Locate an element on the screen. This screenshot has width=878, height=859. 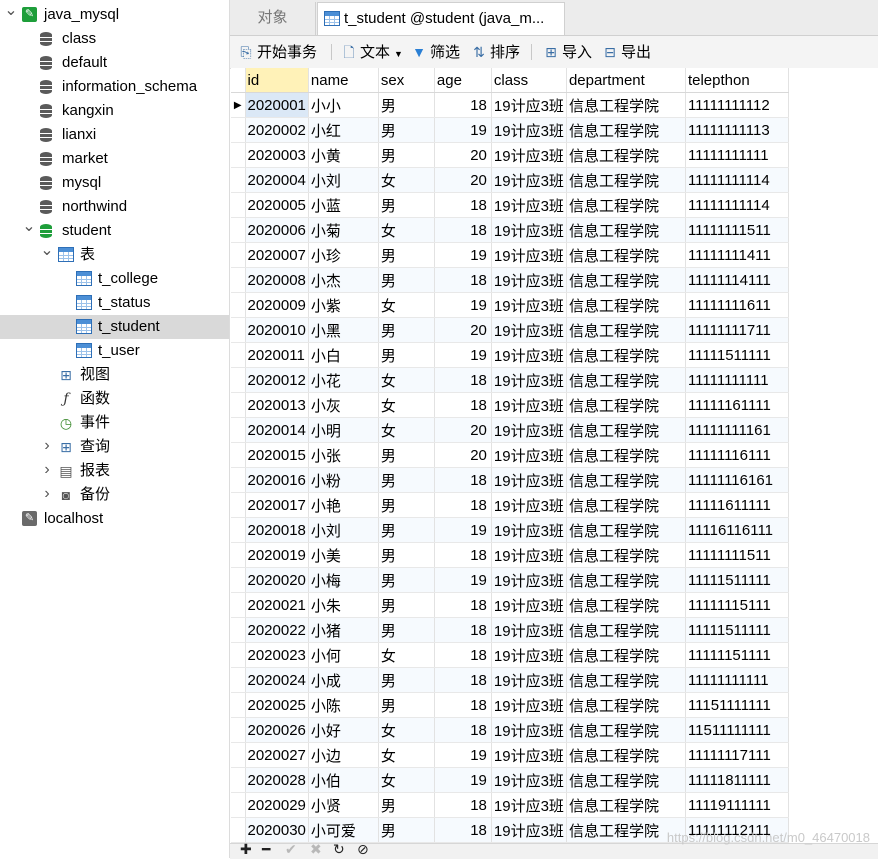
cell-telepthon: 11111111411 is located at coordinates (737, 255).